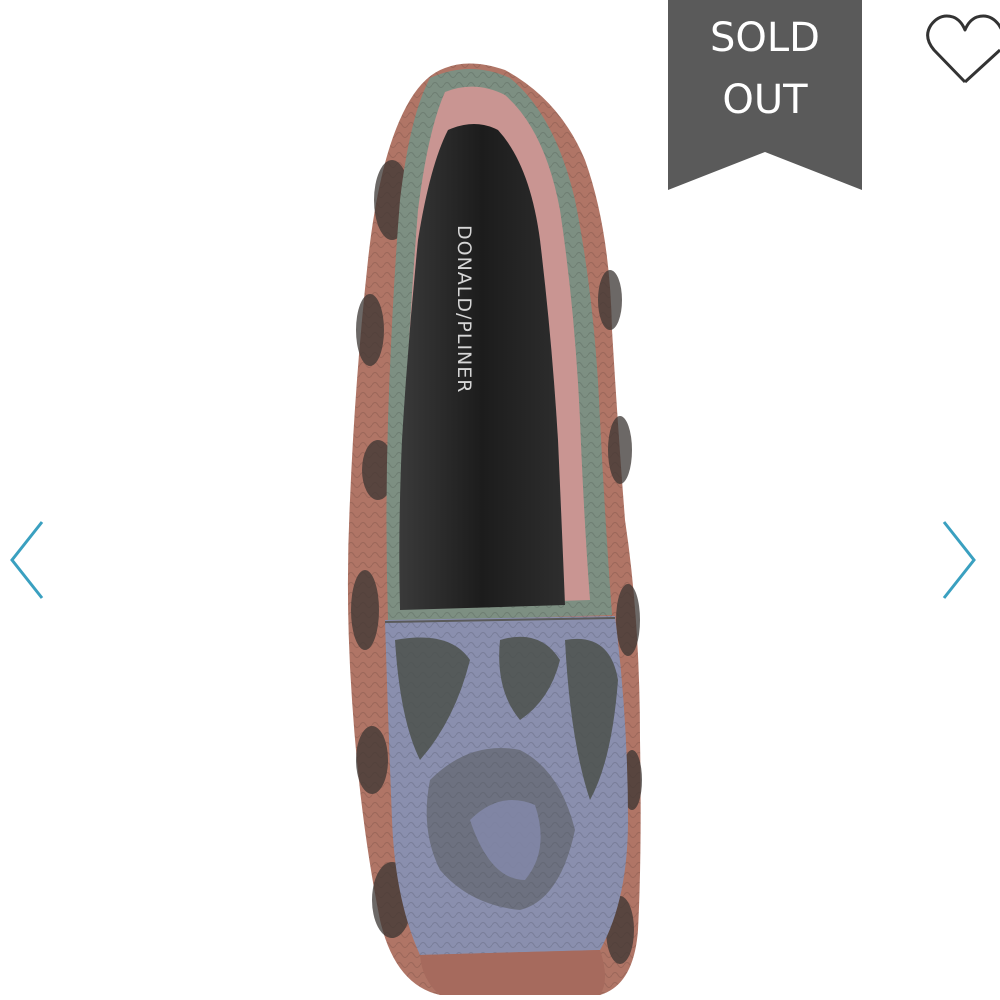  I want to click on sold-out-badge: SOLD OUT, so click(765, 95).